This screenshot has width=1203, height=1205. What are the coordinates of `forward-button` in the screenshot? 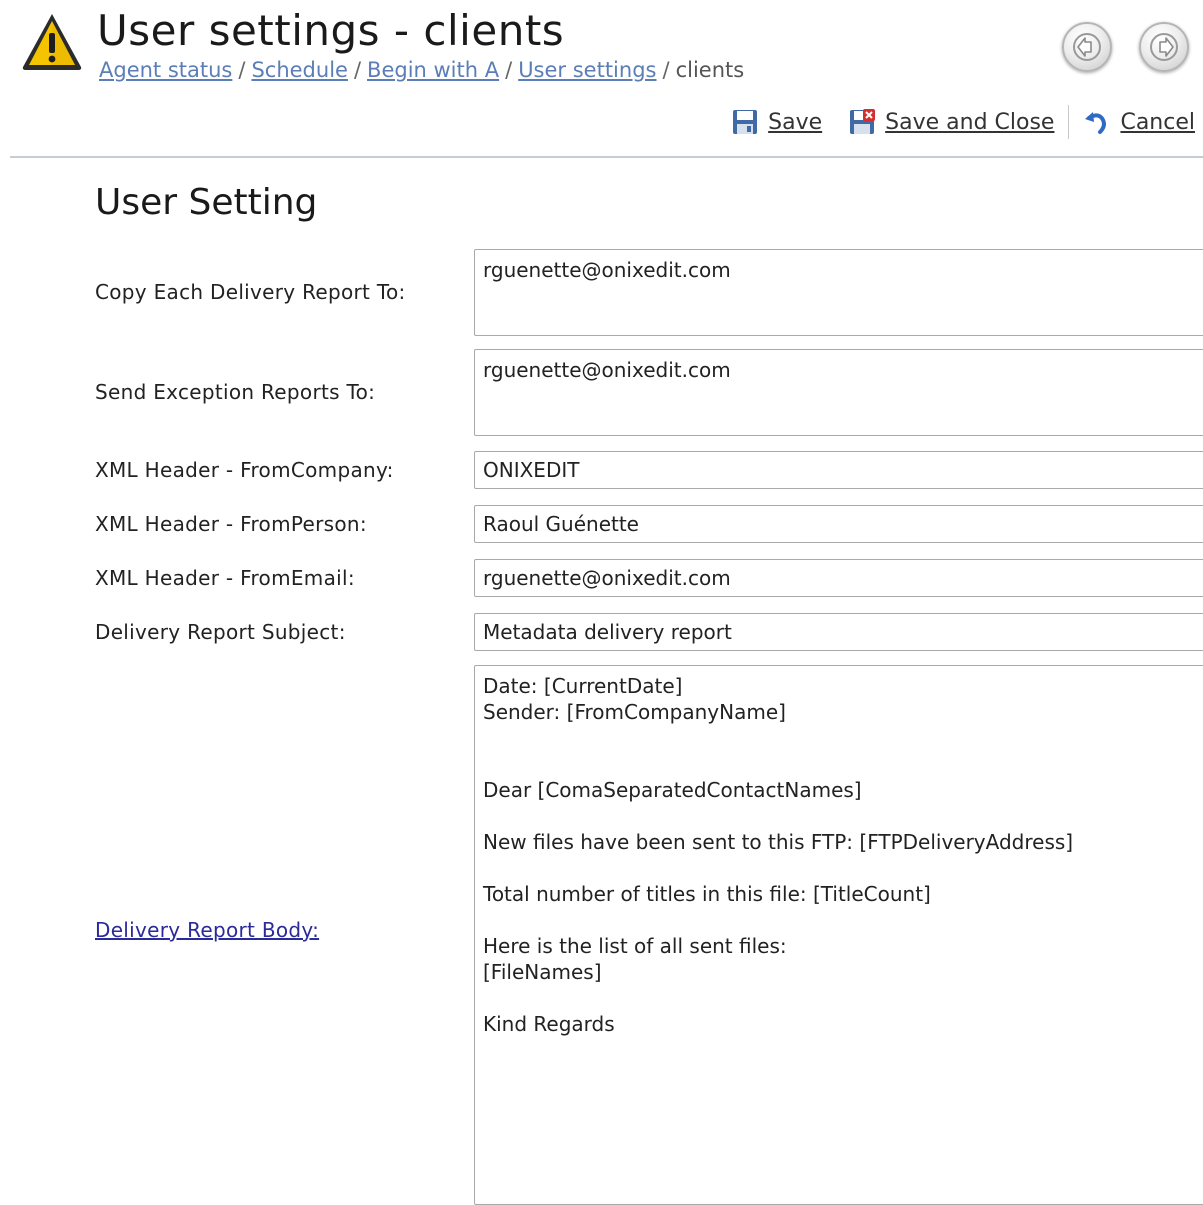 It's located at (1164, 47).